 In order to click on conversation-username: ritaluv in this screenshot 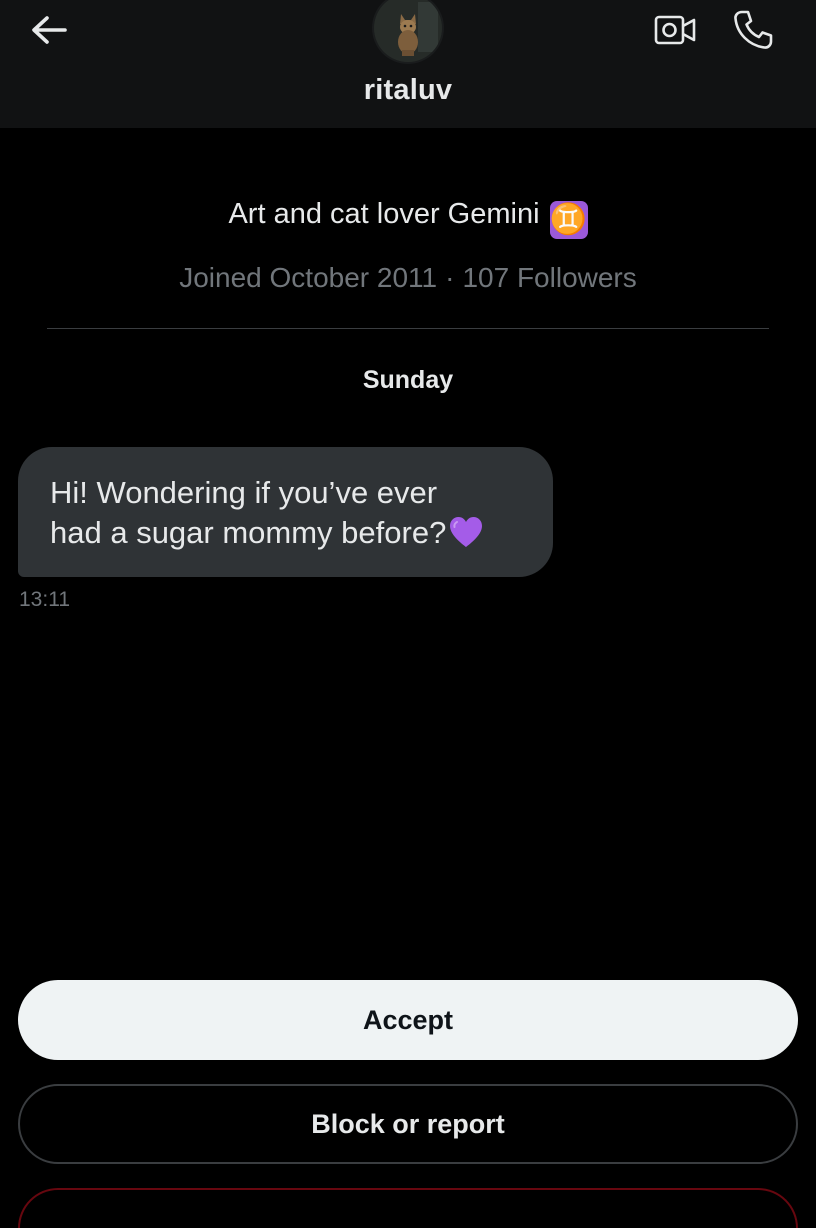, I will do `click(408, 90)`.